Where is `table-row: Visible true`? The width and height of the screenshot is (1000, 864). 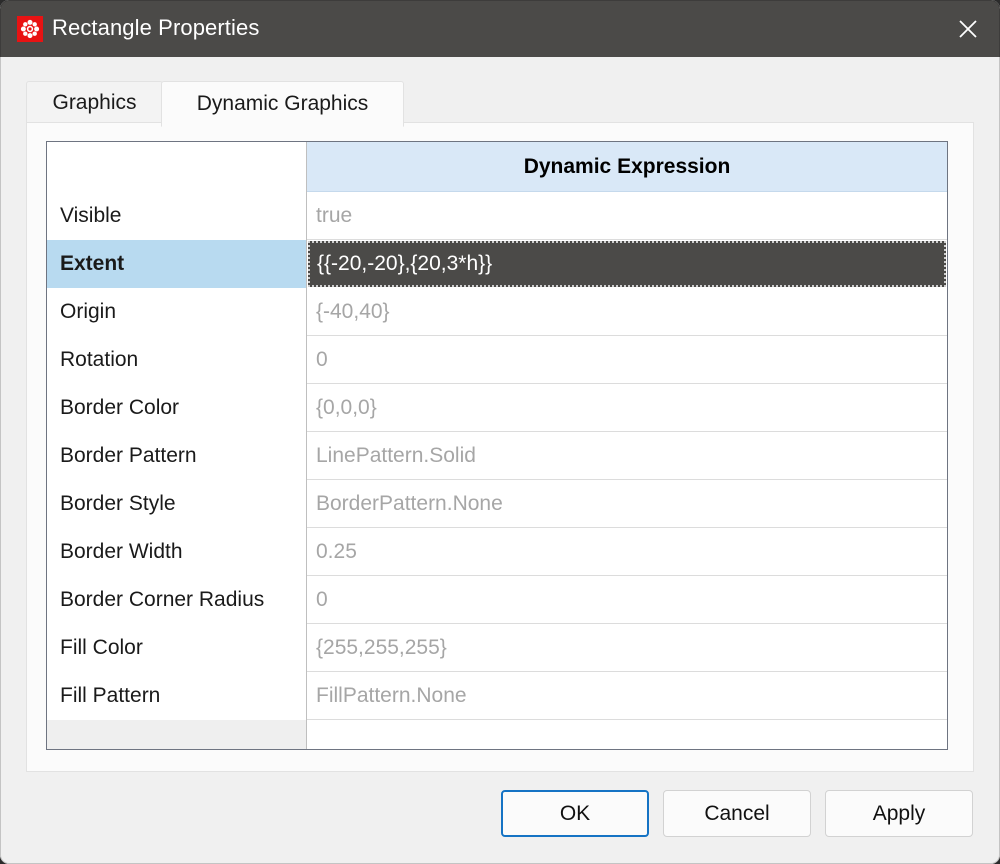
table-row: Visible true is located at coordinates (497, 216).